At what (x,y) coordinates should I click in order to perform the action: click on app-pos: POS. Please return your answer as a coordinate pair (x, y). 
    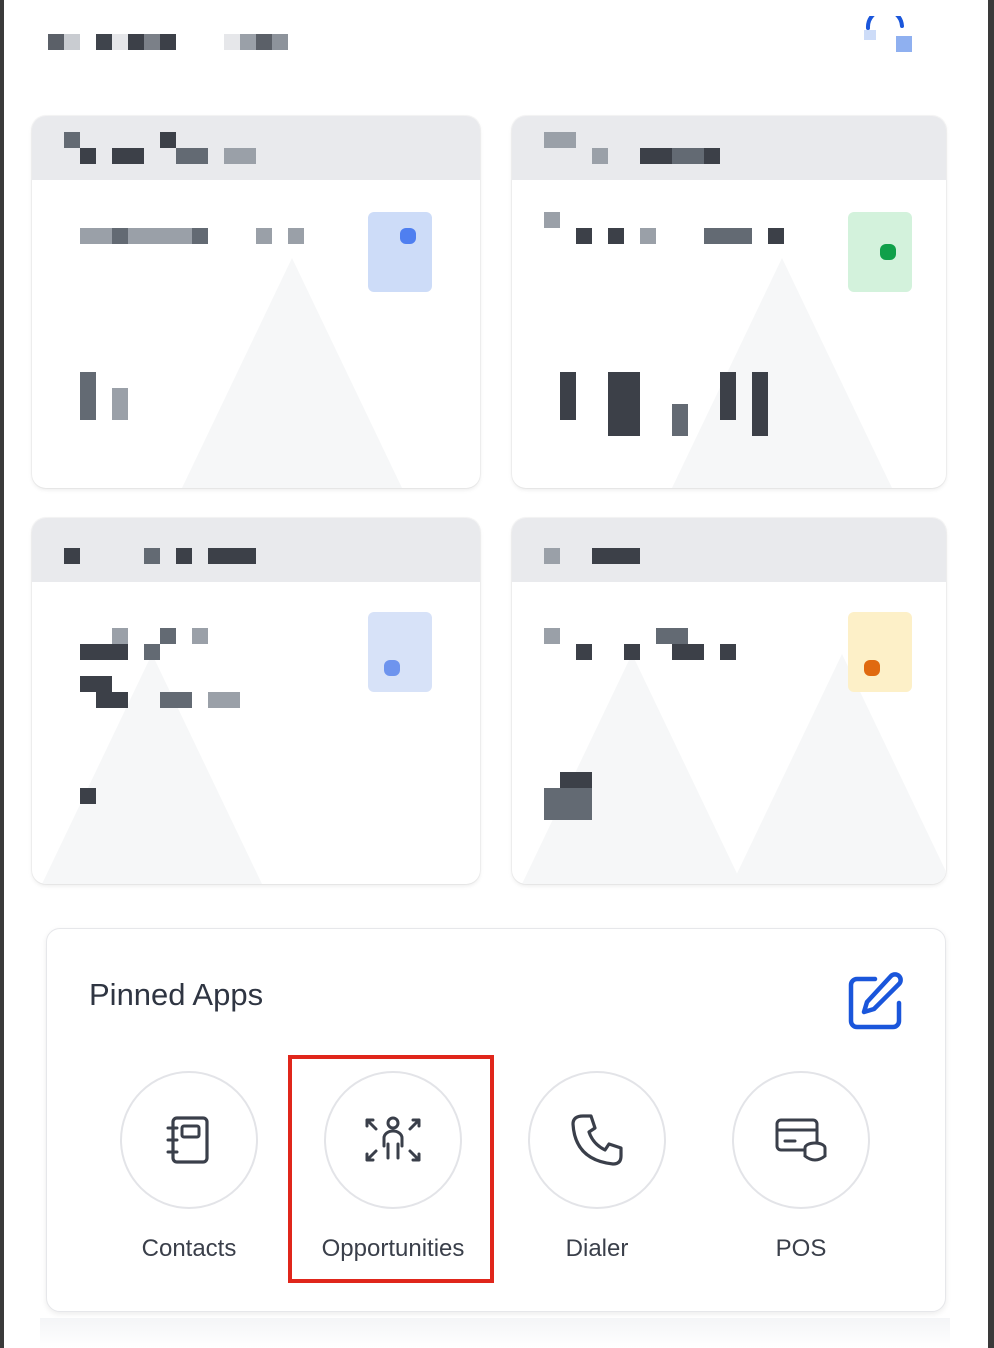
    Looking at the image, I should click on (801, 1167).